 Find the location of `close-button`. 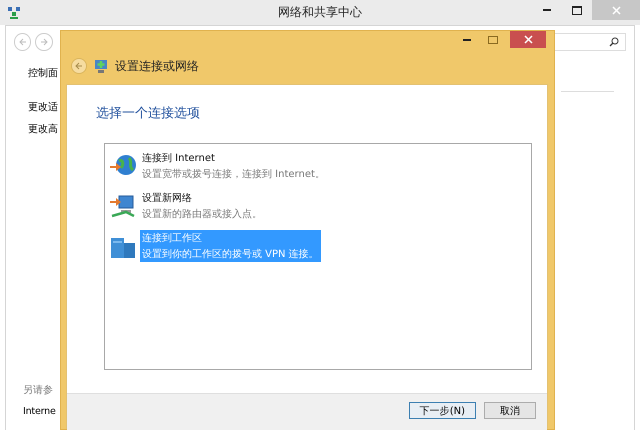

close-button is located at coordinates (528, 39).